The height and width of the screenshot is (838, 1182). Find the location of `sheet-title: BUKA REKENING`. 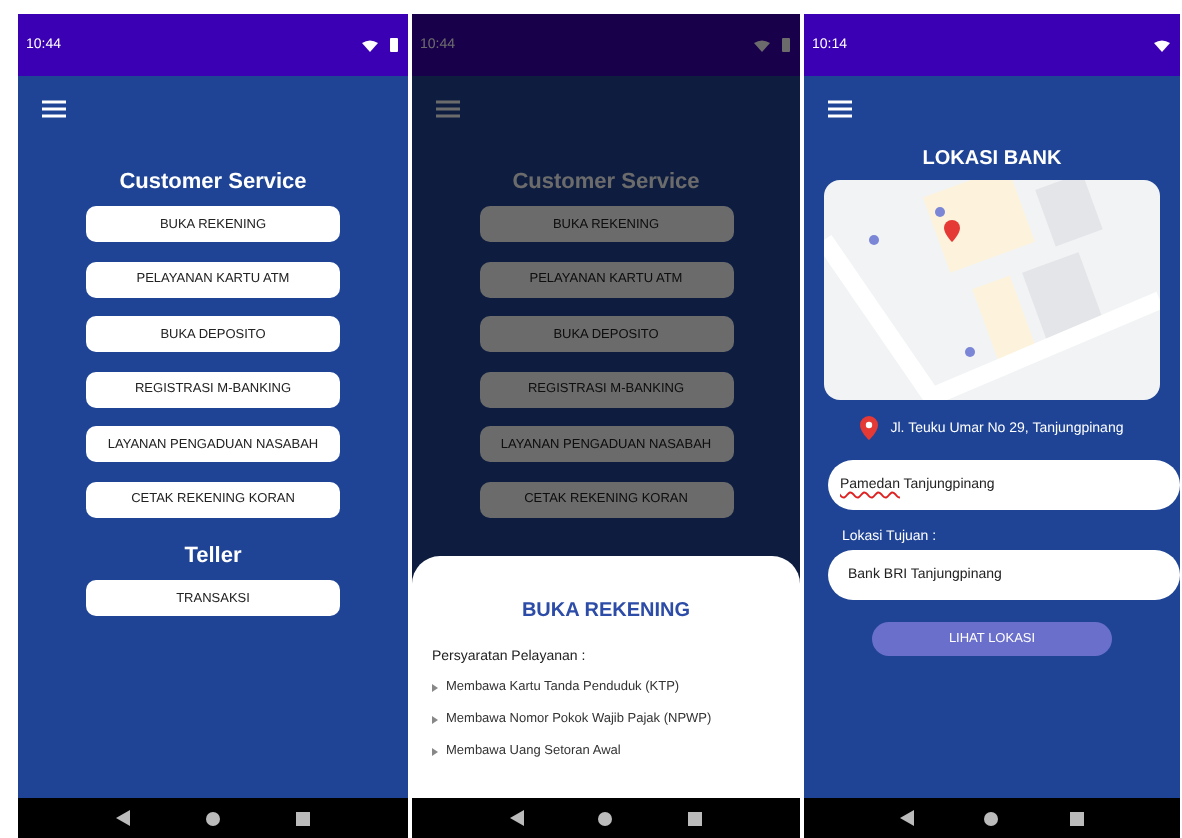

sheet-title: BUKA REKENING is located at coordinates (606, 611).